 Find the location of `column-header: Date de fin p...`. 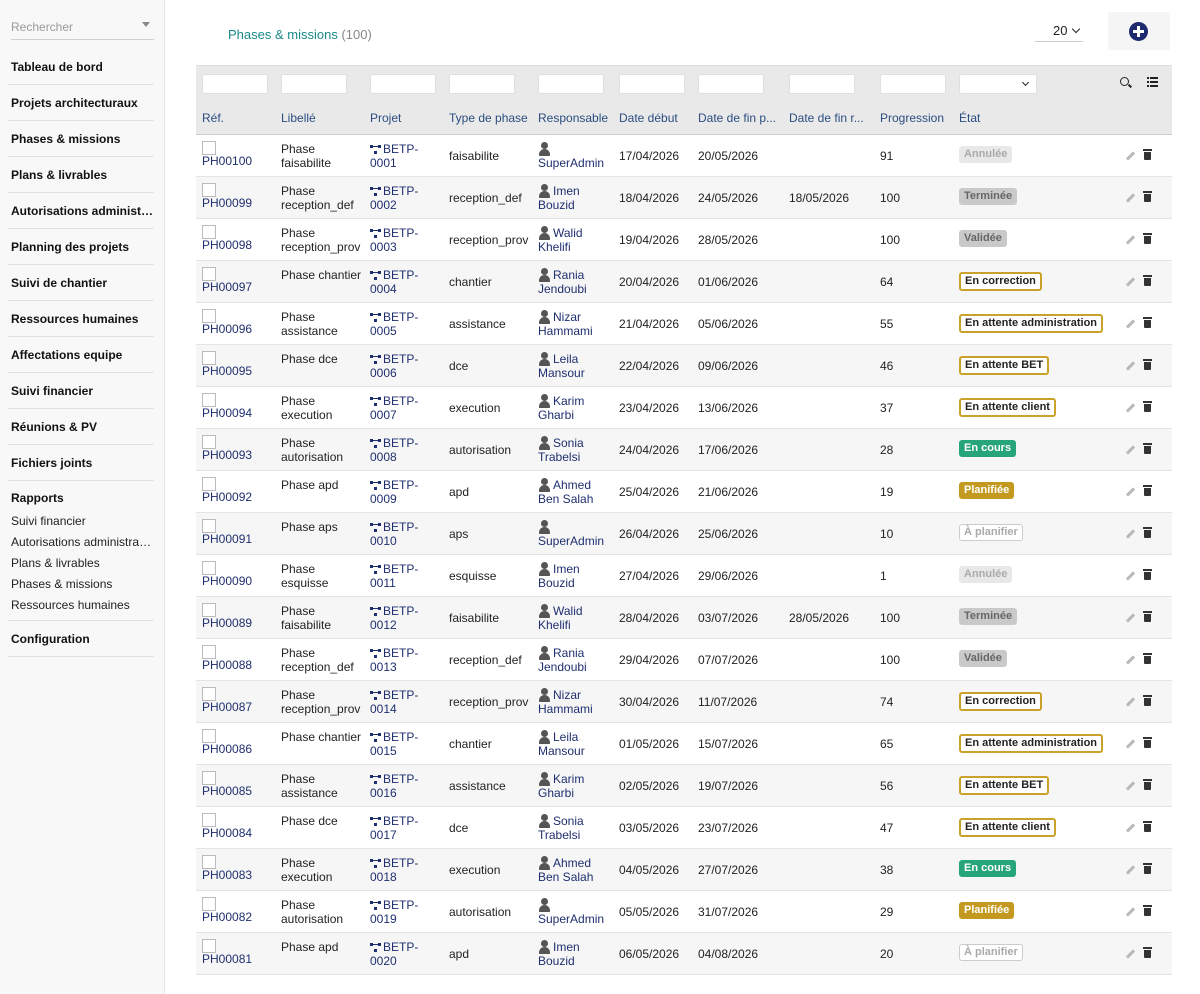

column-header: Date de fin p... is located at coordinates (741, 118).